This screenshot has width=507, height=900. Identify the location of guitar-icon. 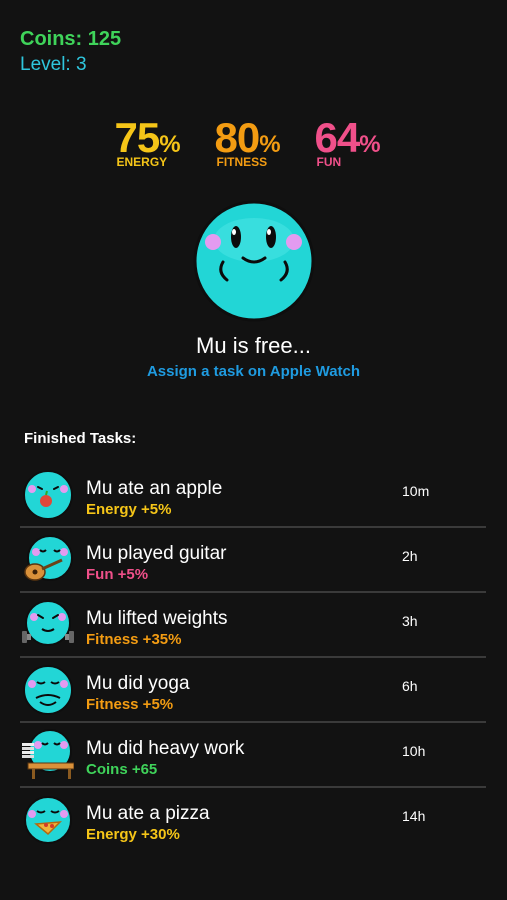
(48, 558).